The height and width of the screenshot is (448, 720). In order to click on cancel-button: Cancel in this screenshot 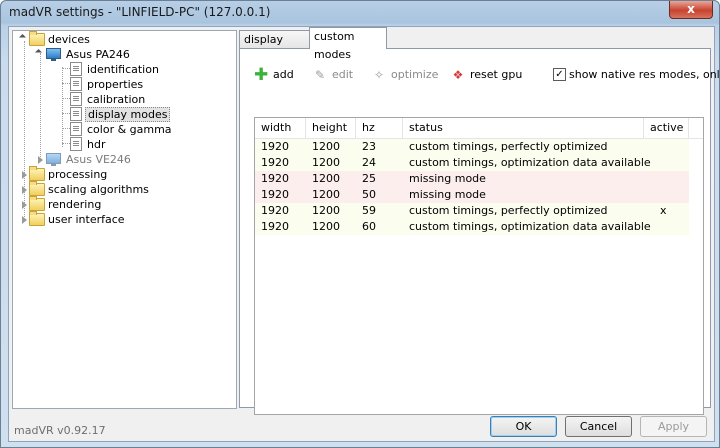, I will do `click(598, 426)`.